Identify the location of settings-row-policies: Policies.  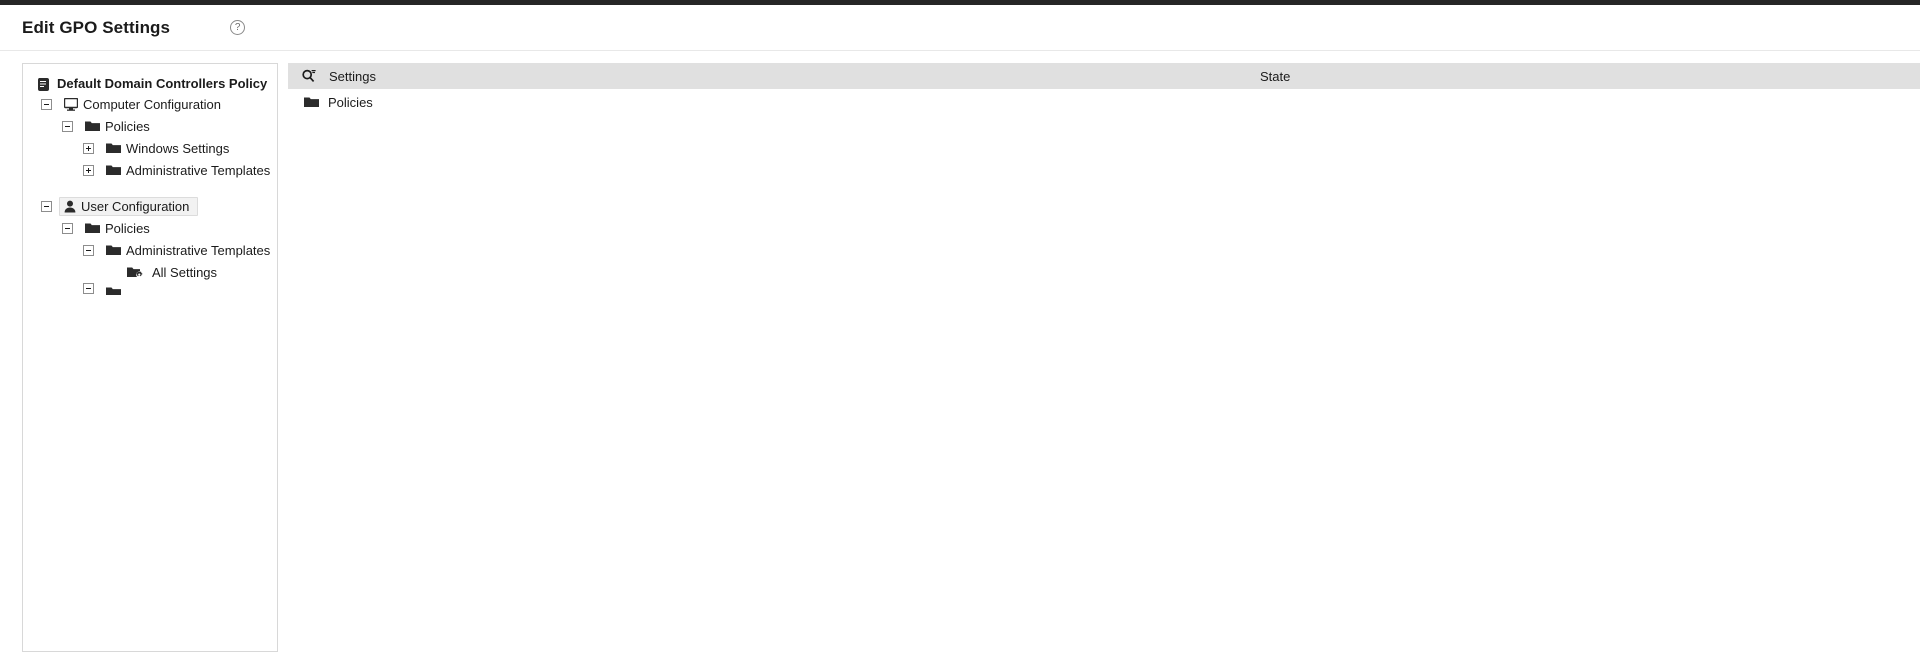
(1104, 102).